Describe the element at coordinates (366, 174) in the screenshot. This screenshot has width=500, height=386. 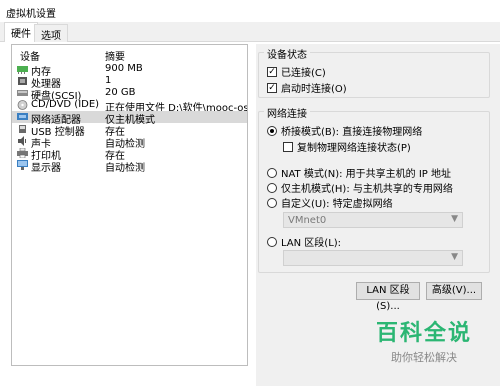
I see `nat-mode-label: NAT 模式(N): 用于共享主机的 IP 地址` at that location.